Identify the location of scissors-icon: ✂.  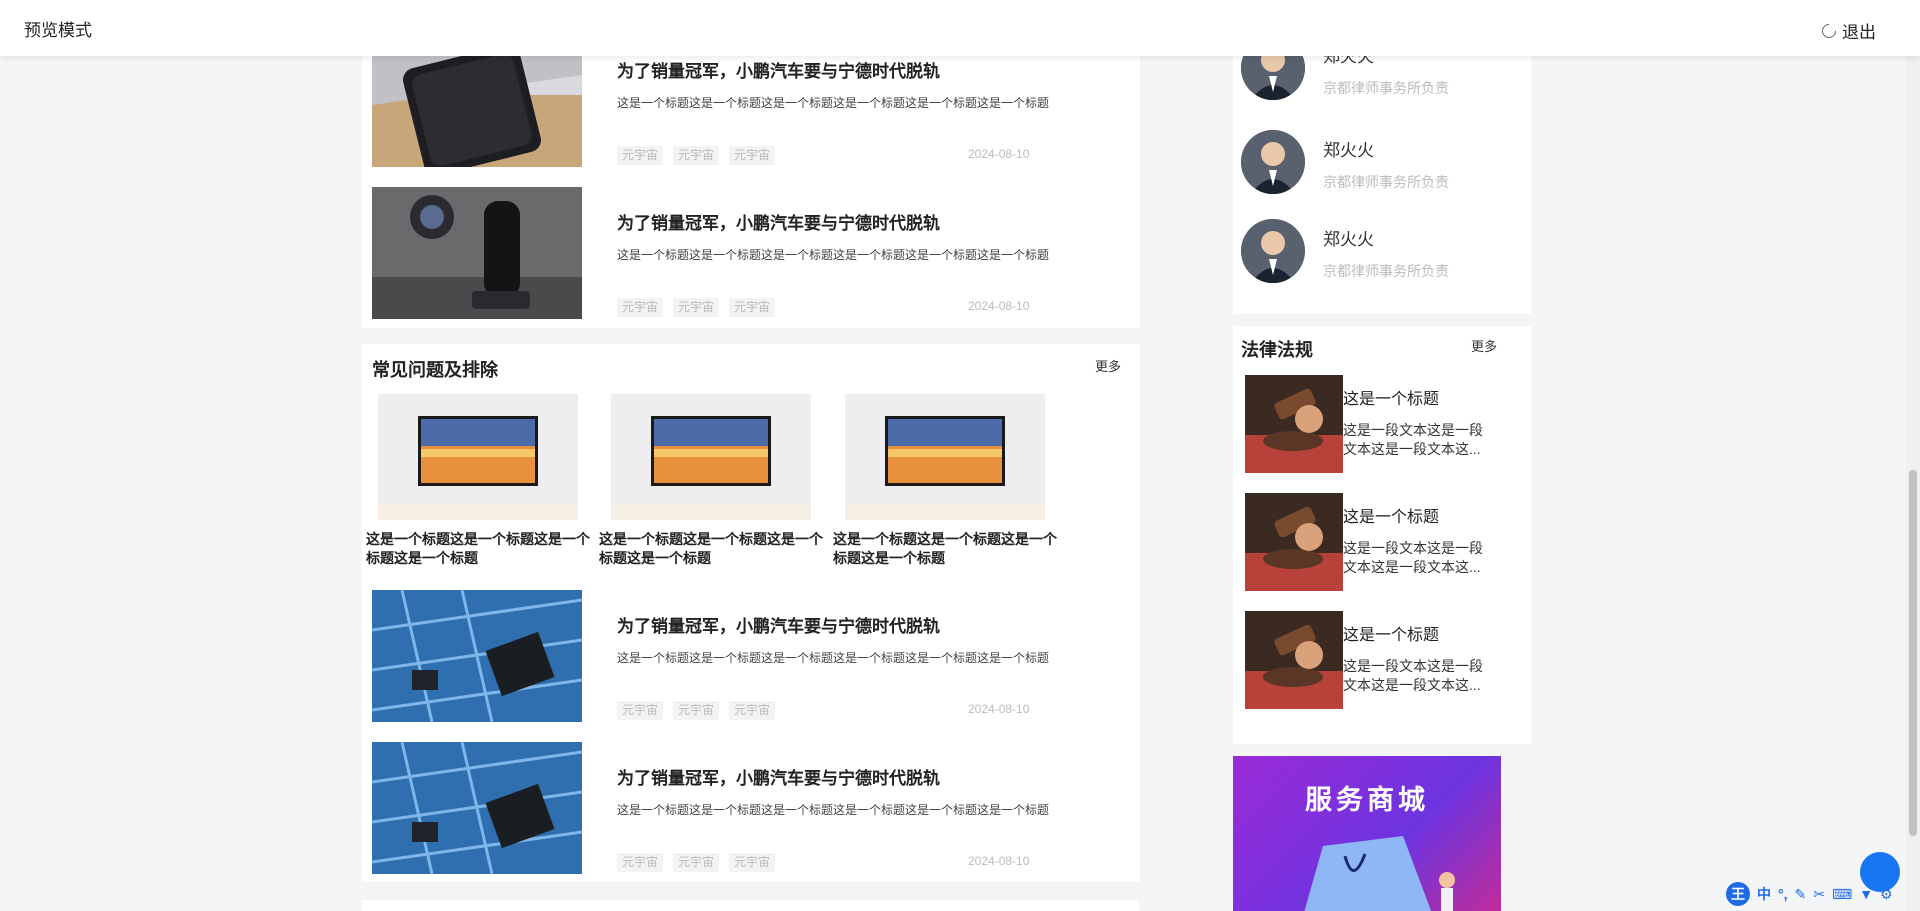
(1819, 894).